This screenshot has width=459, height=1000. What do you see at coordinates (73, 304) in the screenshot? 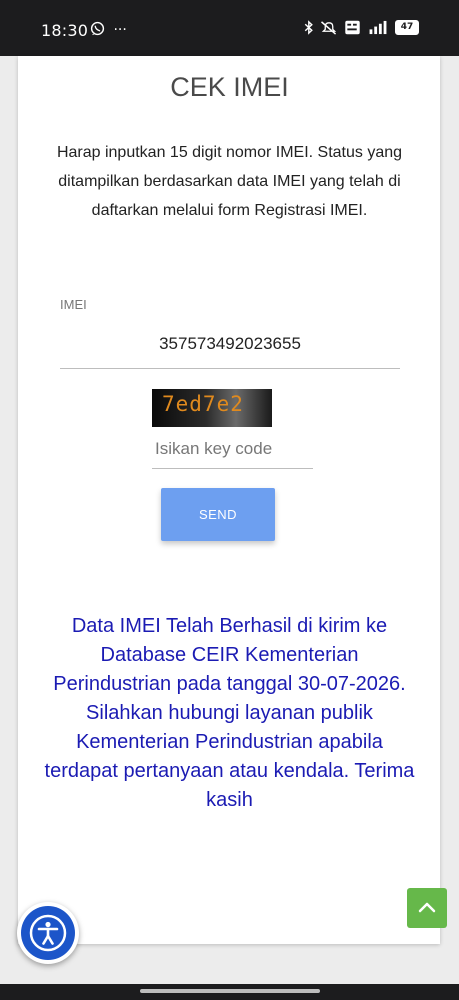
I see `imei-label: IMEI` at bounding box center [73, 304].